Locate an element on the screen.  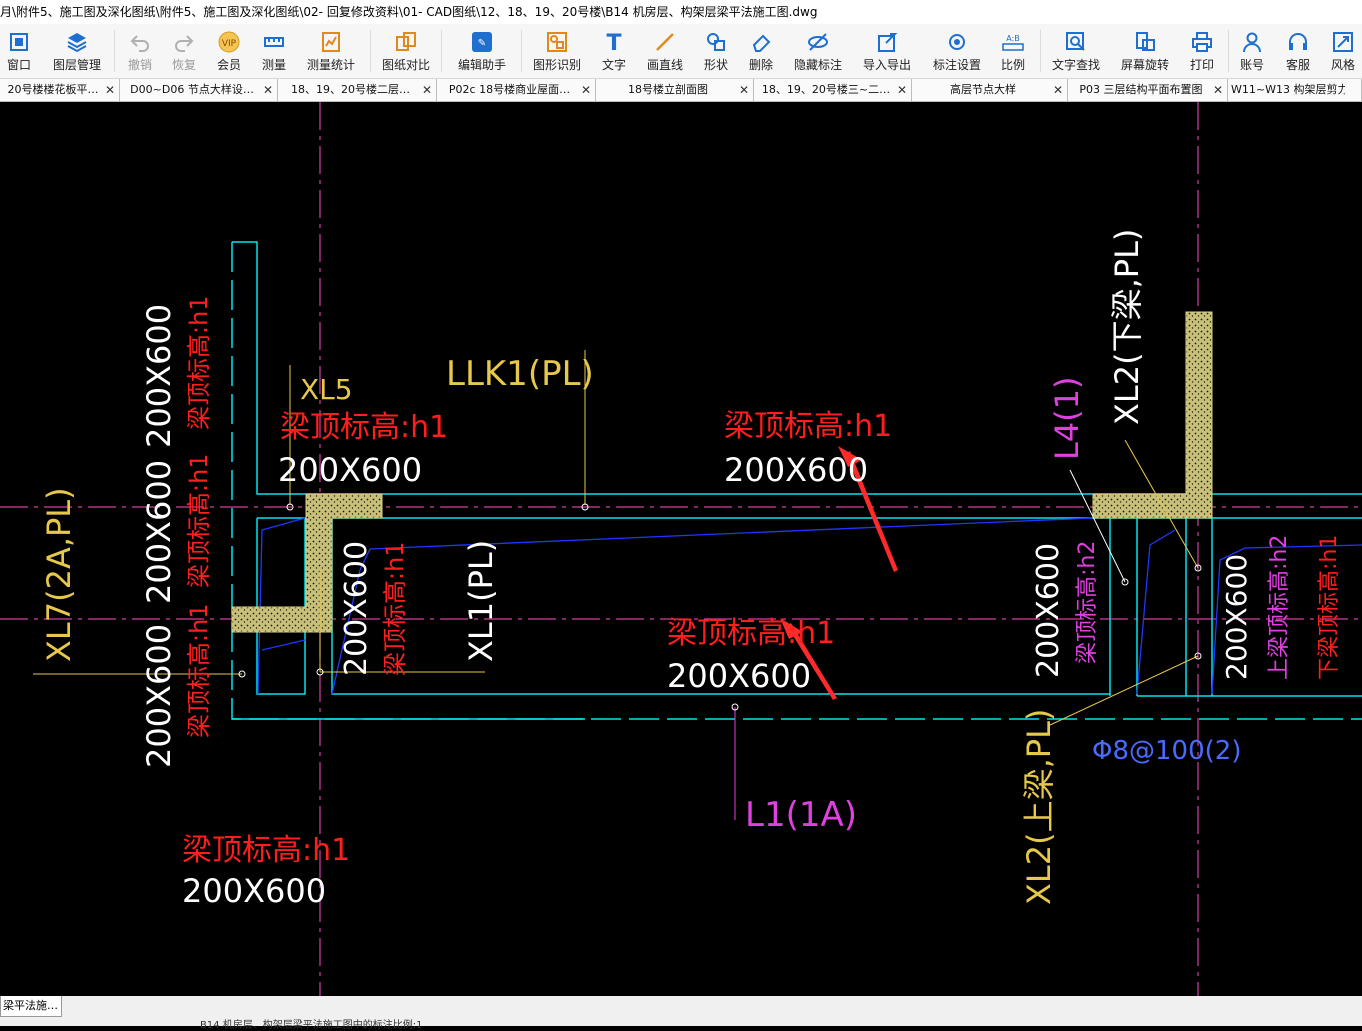
svg-text: A:B is located at coordinates (1013, 38).